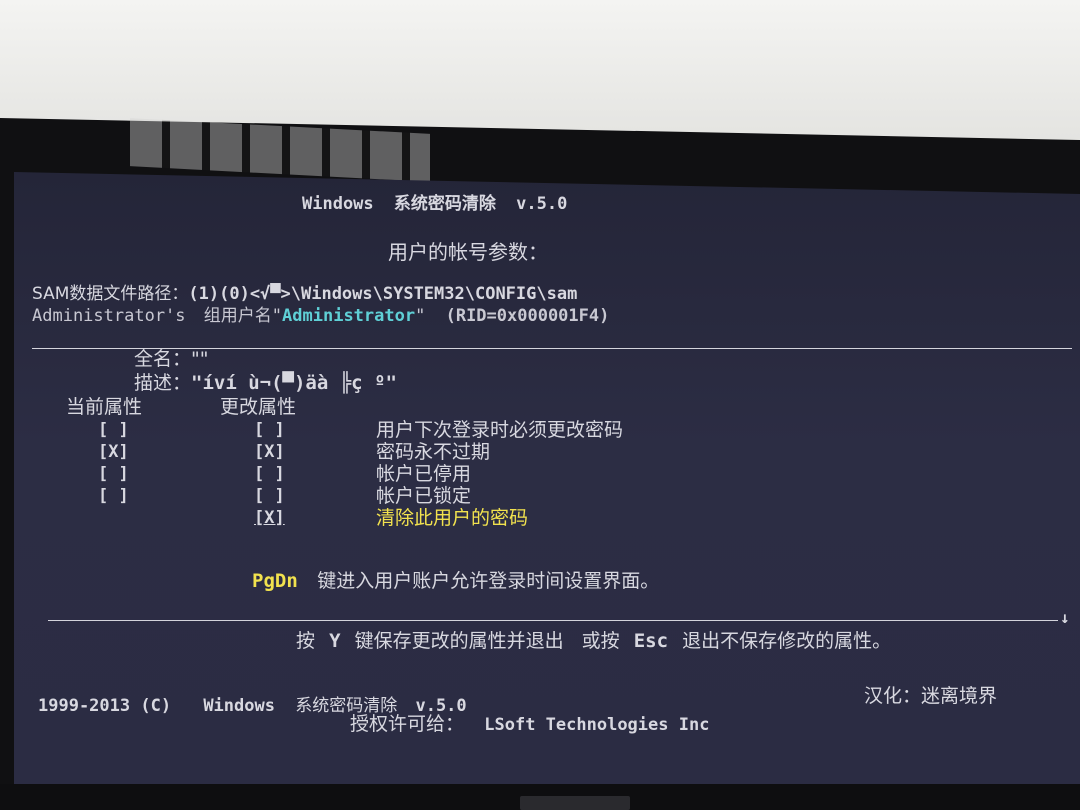 Image resolution: width=1080 pixels, height=810 pixels. I want to click on attr-label-password-never-expires: 密码永不过期, so click(433, 452).